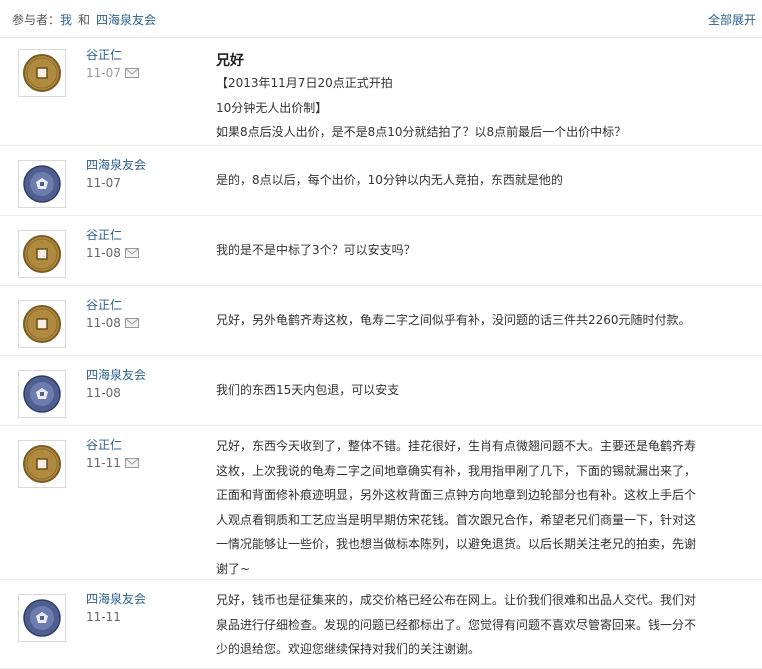 This screenshot has width=762, height=669. What do you see at coordinates (461, 250) in the screenshot?
I see `message-content: 我的是不是中标了3个？可以安支吗？` at bounding box center [461, 250].